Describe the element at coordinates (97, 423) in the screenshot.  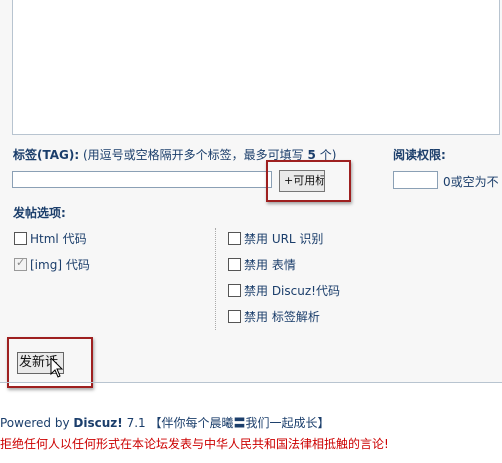
I see `discuz-link: Discuz!` at that location.